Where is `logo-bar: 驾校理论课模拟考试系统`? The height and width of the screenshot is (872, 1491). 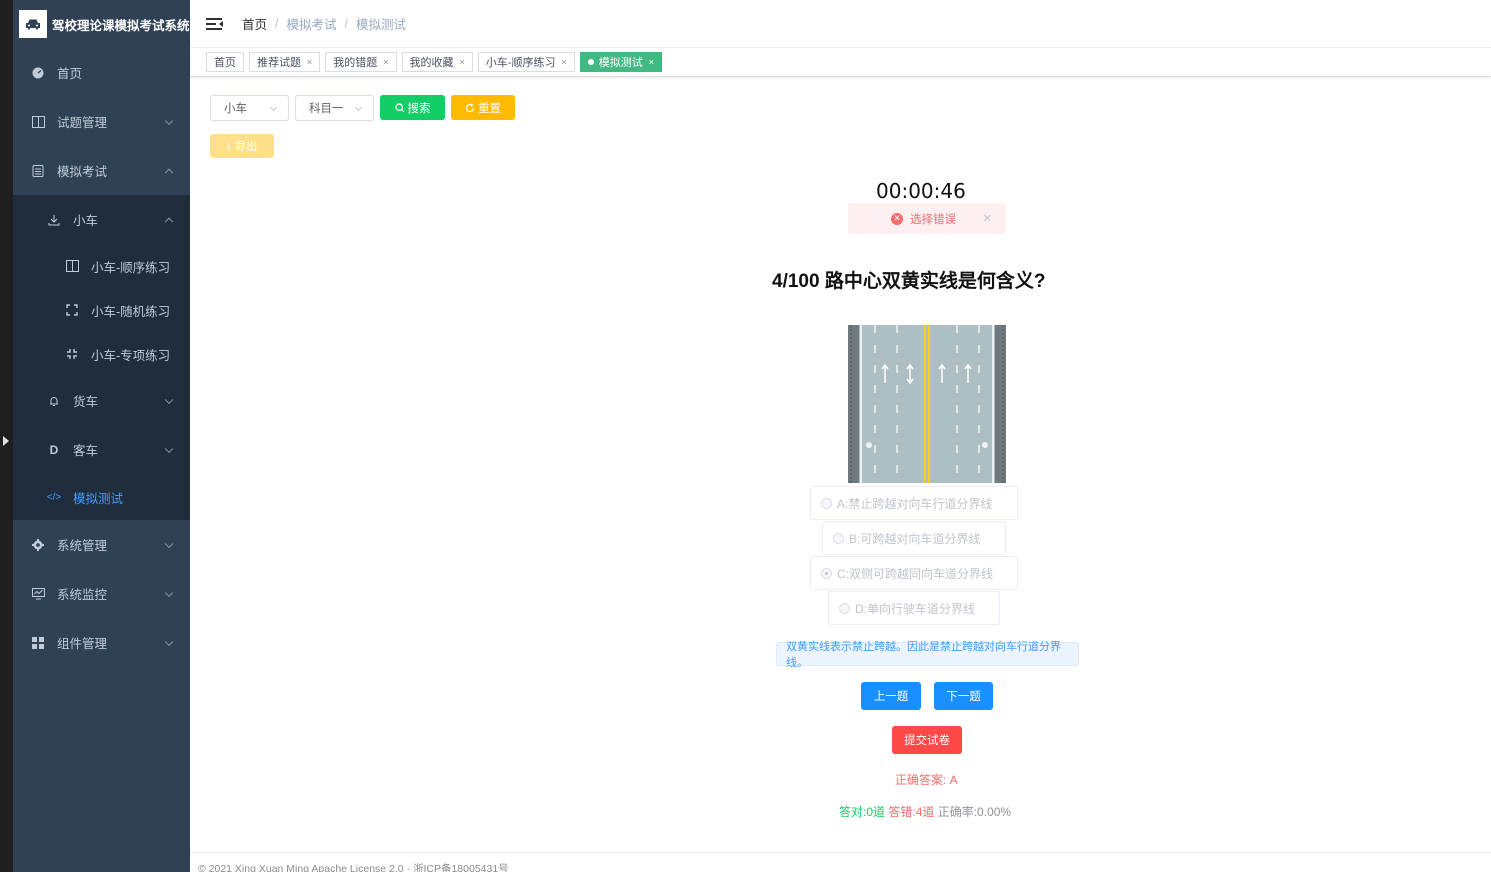 logo-bar: 驾校理论课模拟考试系统 is located at coordinates (101, 24).